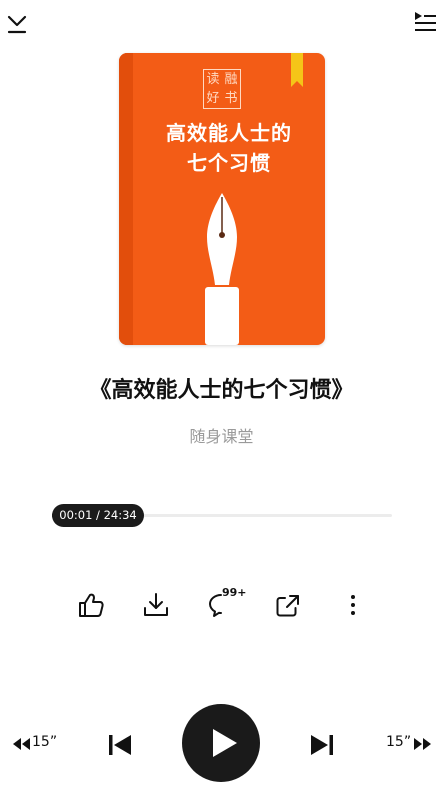 The width and height of the screenshot is (443, 794). Describe the element at coordinates (288, 605) in the screenshot. I see `share-icon` at that location.